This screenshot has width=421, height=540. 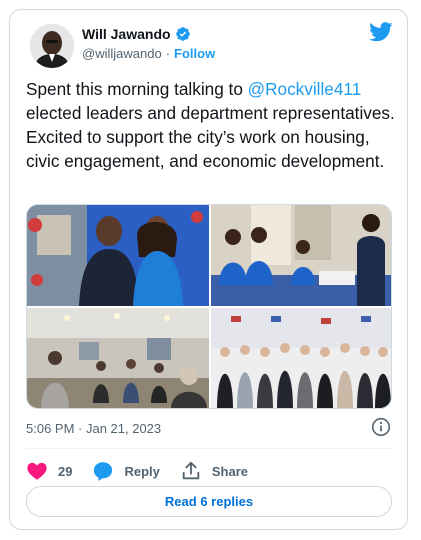 What do you see at coordinates (194, 53) in the screenshot?
I see `follow-button: Follow` at bounding box center [194, 53].